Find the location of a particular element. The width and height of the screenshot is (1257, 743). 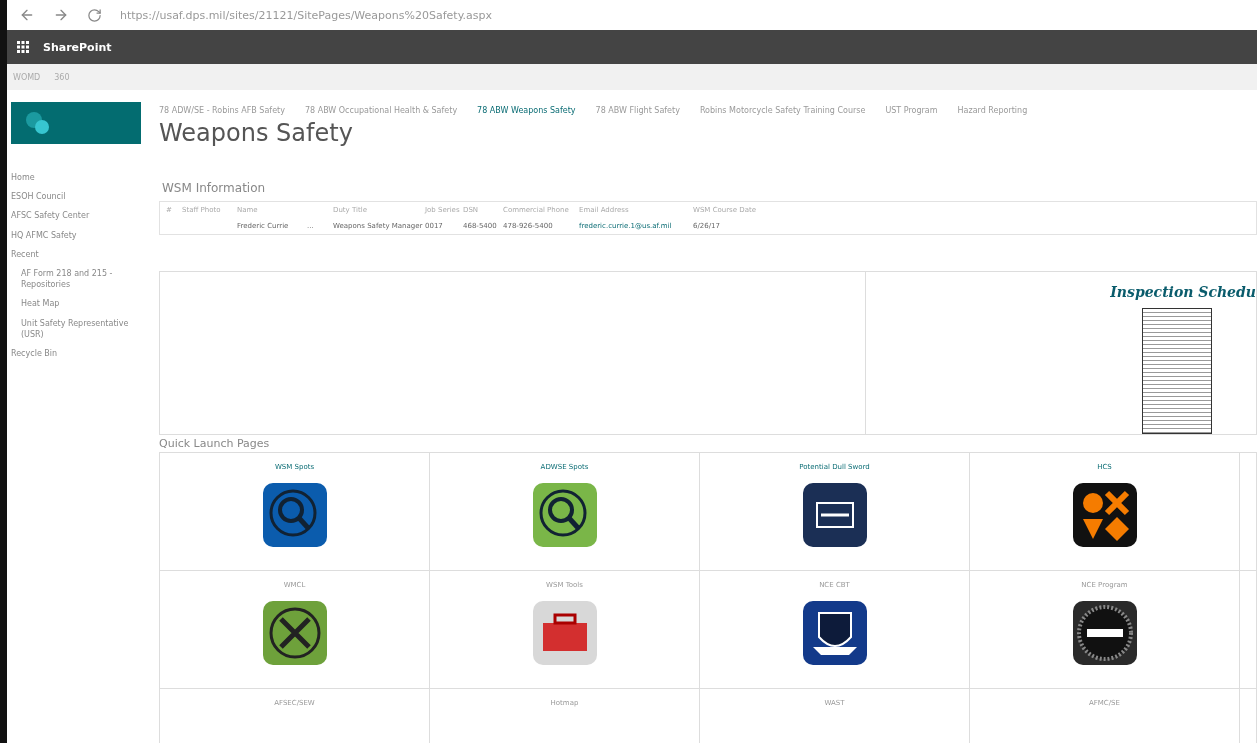

top-nav-link: 78 ABW Weapons Safety is located at coordinates (526, 110).